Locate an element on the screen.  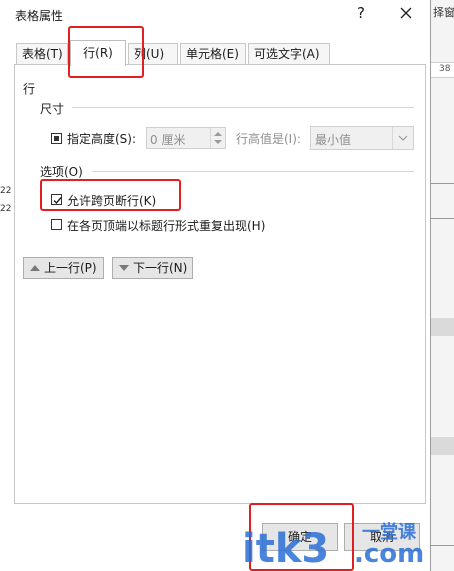
tab-cell: 单元格(E) is located at coordinates (213, 53).